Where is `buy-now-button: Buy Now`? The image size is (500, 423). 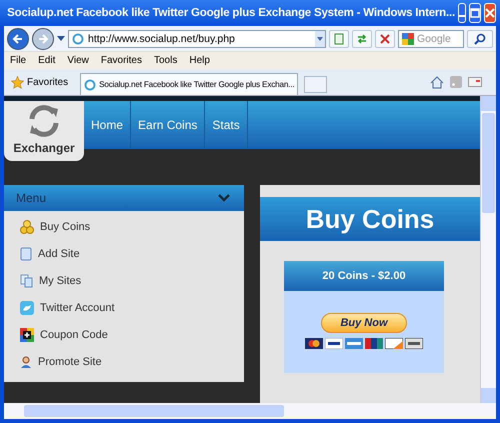
buy-now-button: Buy Now is located at coordinates (364, 323).